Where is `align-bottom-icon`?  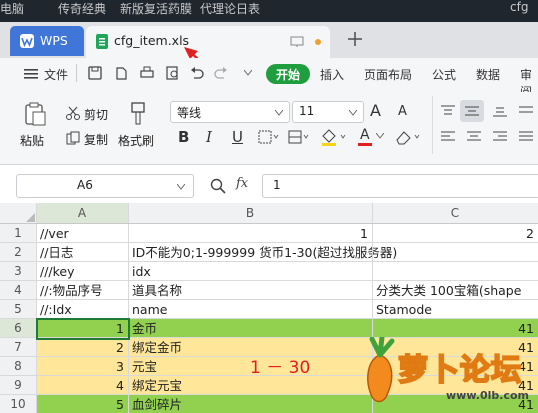
align-bottom-icon is located at coordinates (500, 111).